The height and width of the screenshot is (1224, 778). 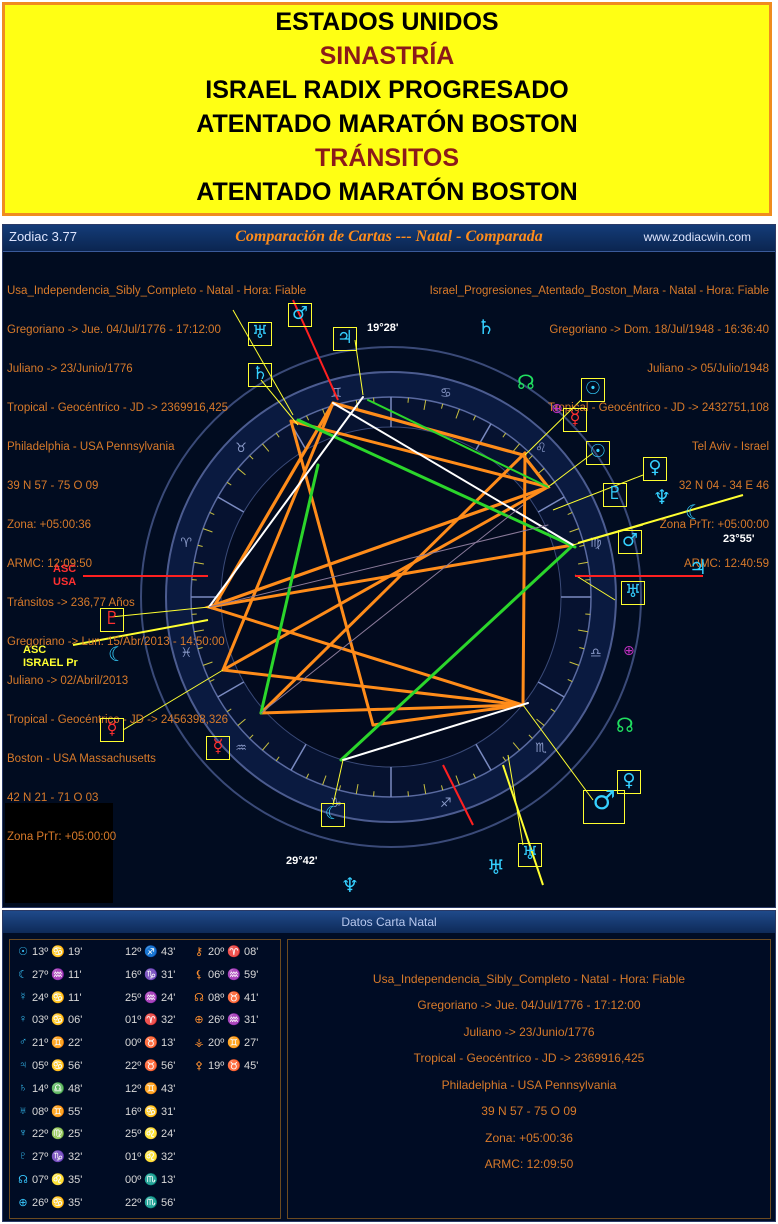 What do you see at coordinates (233, 1066) in the screenshot?
I see `point-position: 19º ♉ 45'` at bounding box center [233, 1066].